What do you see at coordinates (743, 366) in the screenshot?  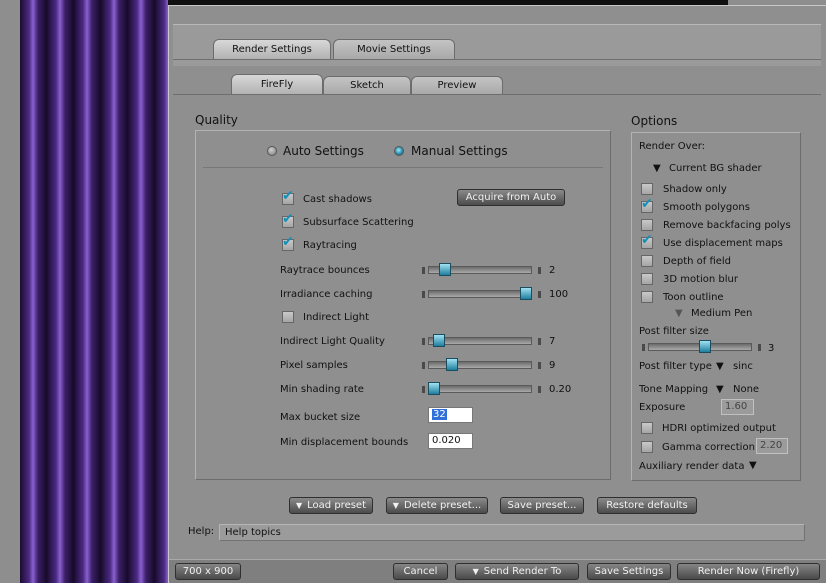 I see `post-filter-type-value: sinc` at bounding box center [743, 366].